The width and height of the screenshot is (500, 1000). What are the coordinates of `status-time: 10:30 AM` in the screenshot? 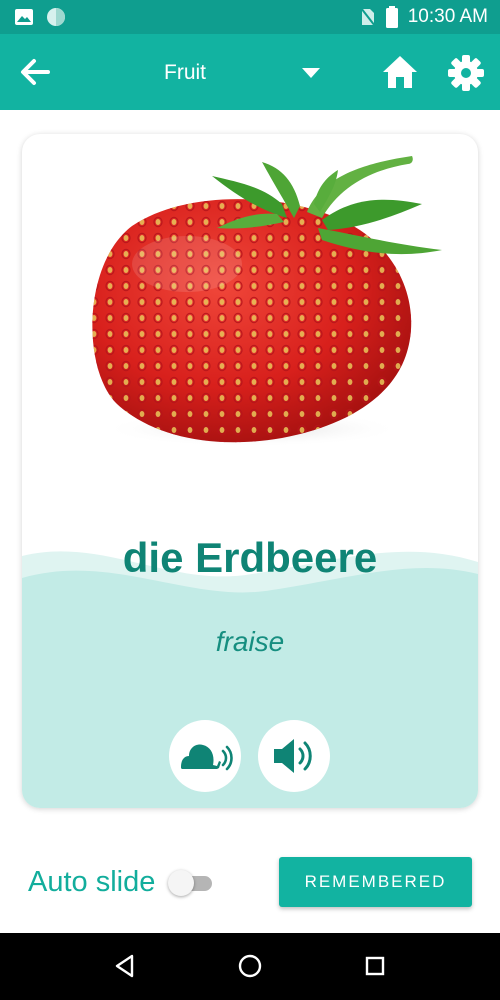 It's located at (447, 16).